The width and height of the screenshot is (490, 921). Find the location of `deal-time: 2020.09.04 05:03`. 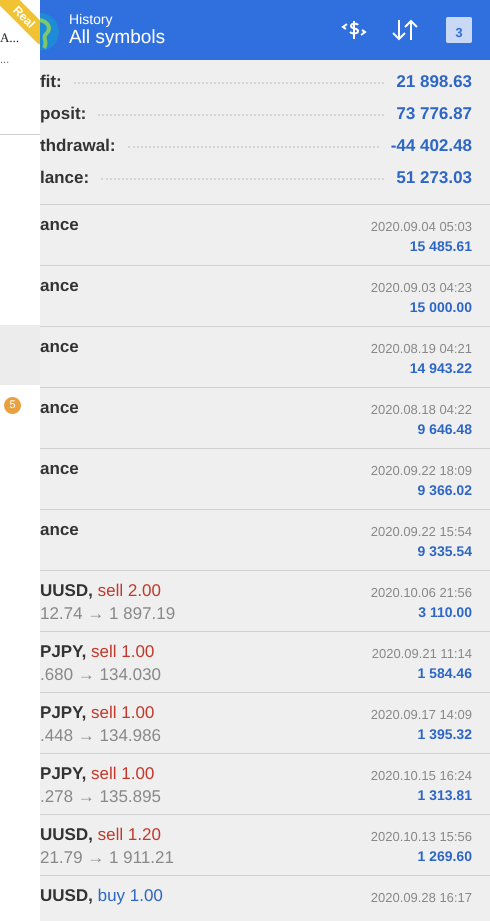

deal-time: 2020.09.04 05:03 is located at coordinates (421, 226).